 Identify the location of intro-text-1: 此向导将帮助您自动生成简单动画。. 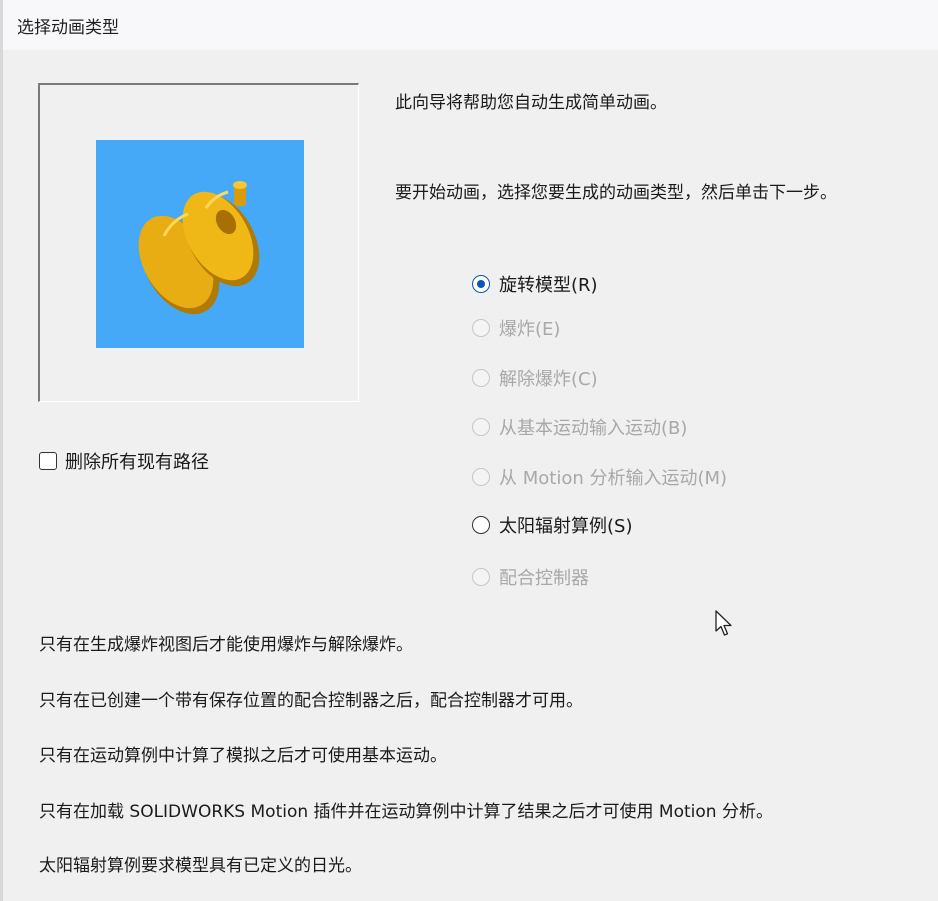
(531, 103).